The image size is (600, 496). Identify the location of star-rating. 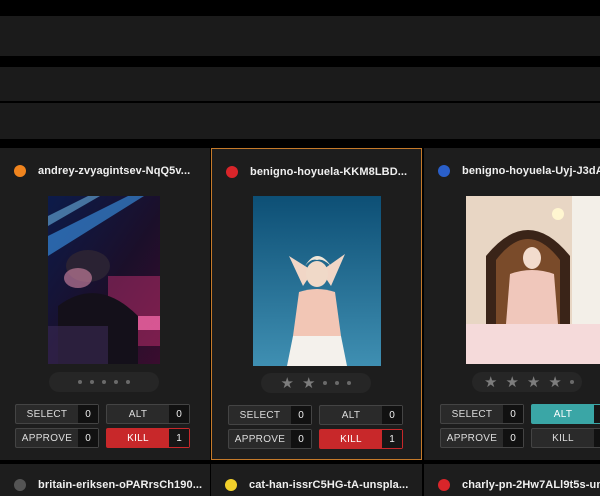
(104, 382).